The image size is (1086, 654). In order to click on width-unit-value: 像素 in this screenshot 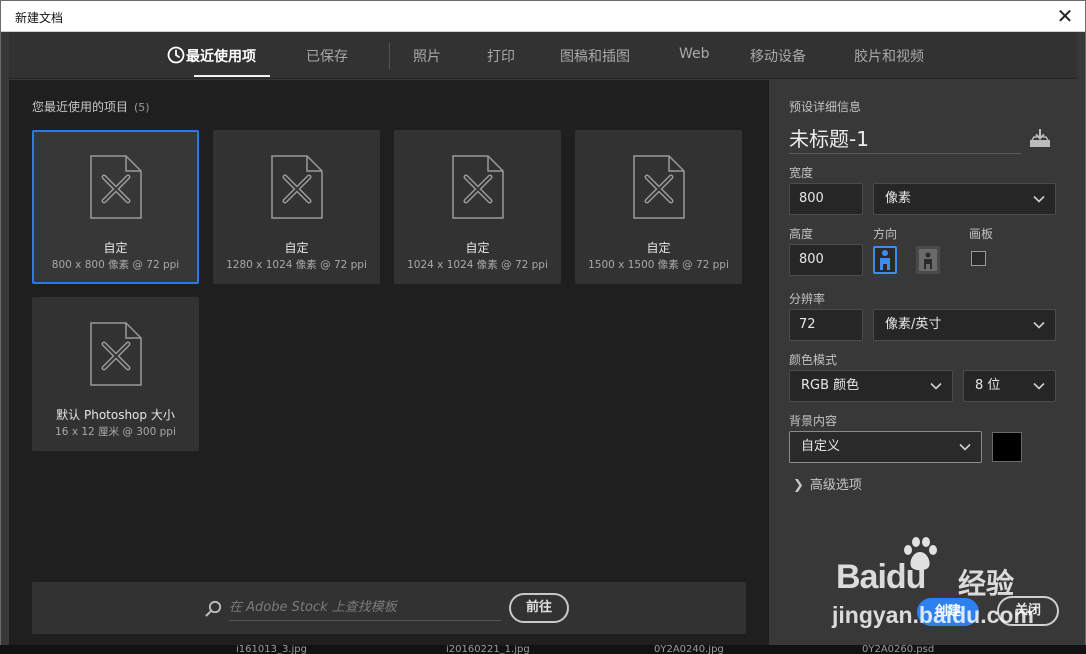, I will do `click(898, 198)`.